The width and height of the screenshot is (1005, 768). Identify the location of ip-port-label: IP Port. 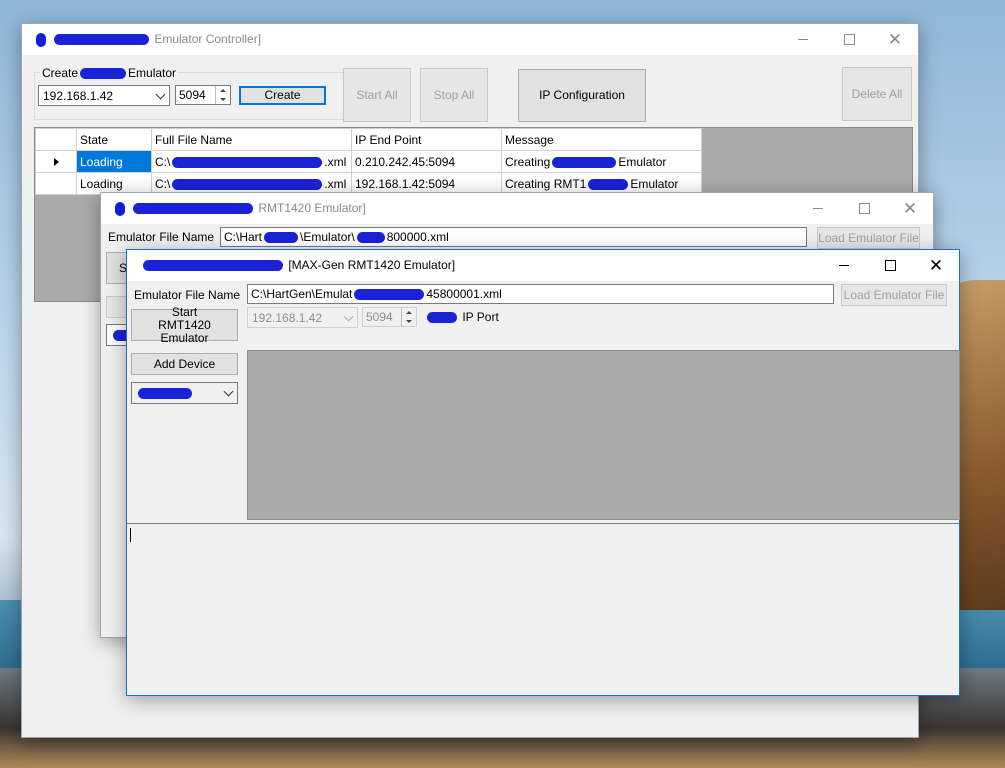
(462, 317).